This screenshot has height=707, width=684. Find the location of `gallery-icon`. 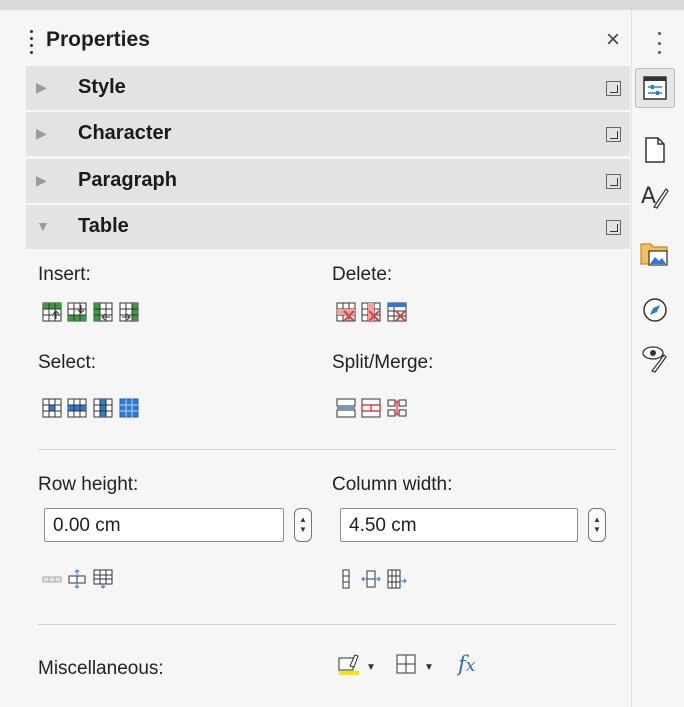

gallery-icon is located at coordinates (654, 254).